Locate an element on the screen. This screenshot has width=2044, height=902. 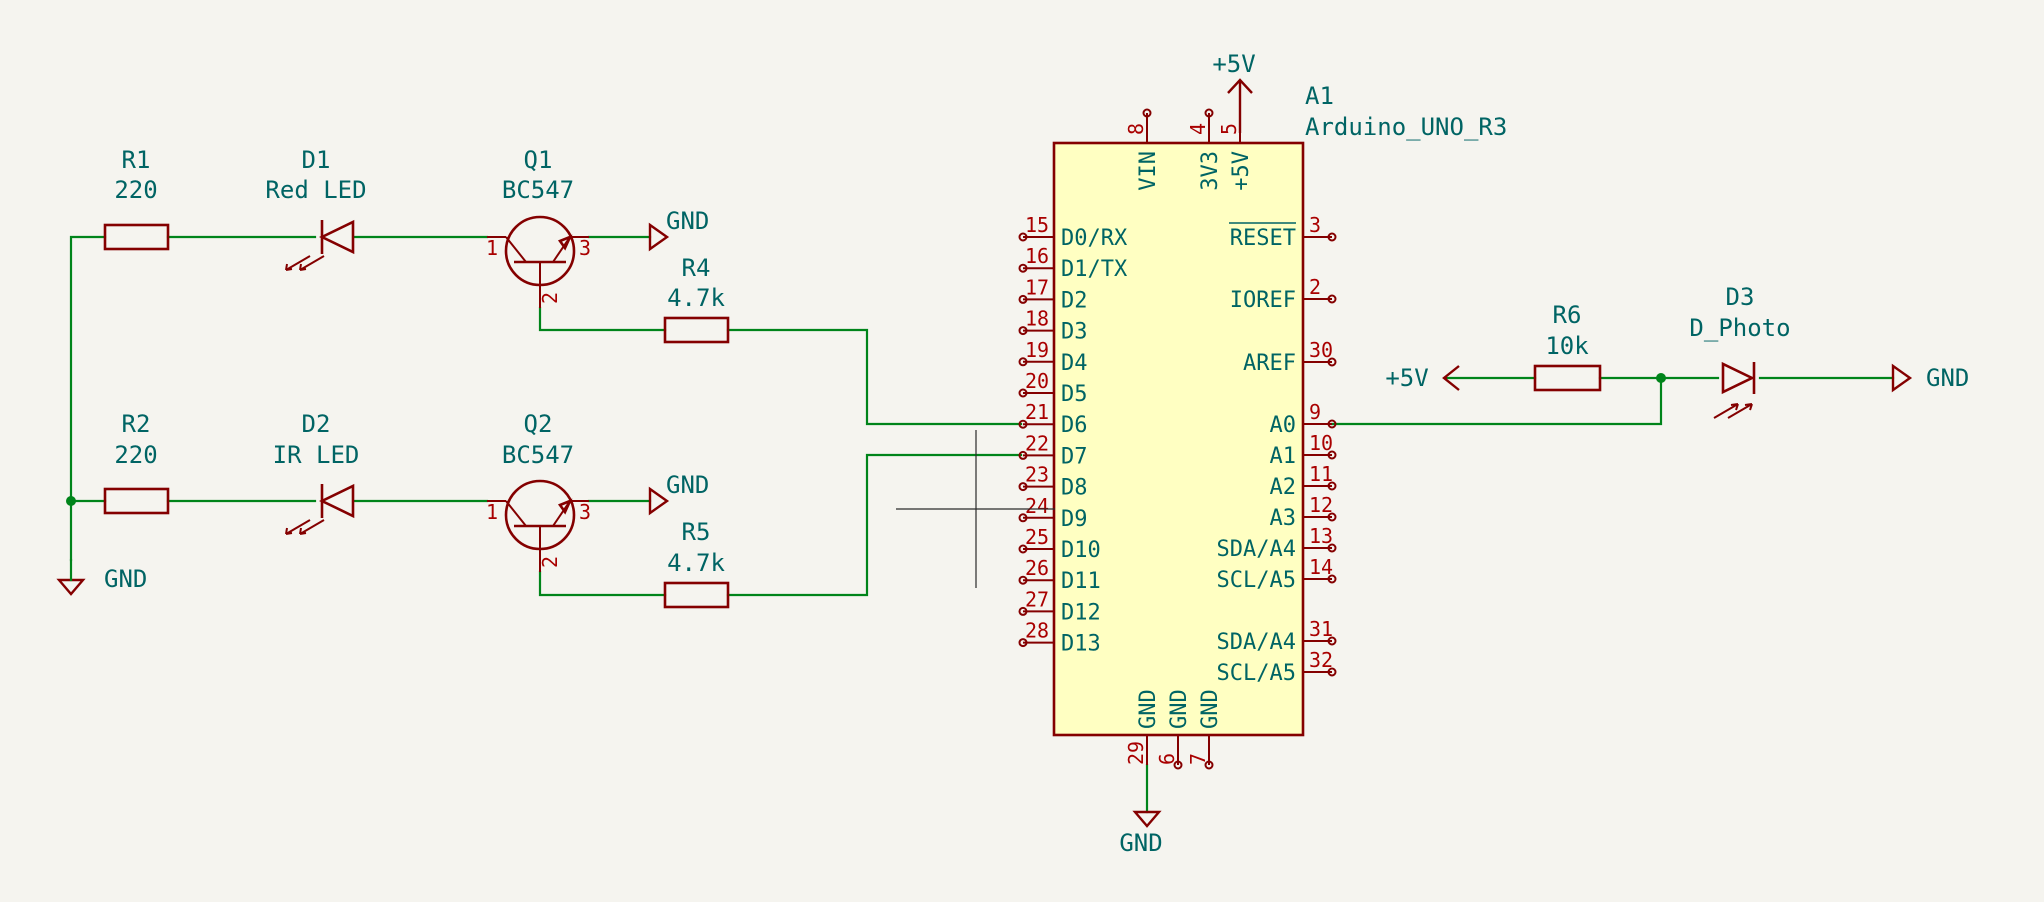
gnd-symbol-q1: GND is located at coordinates (678, 229).